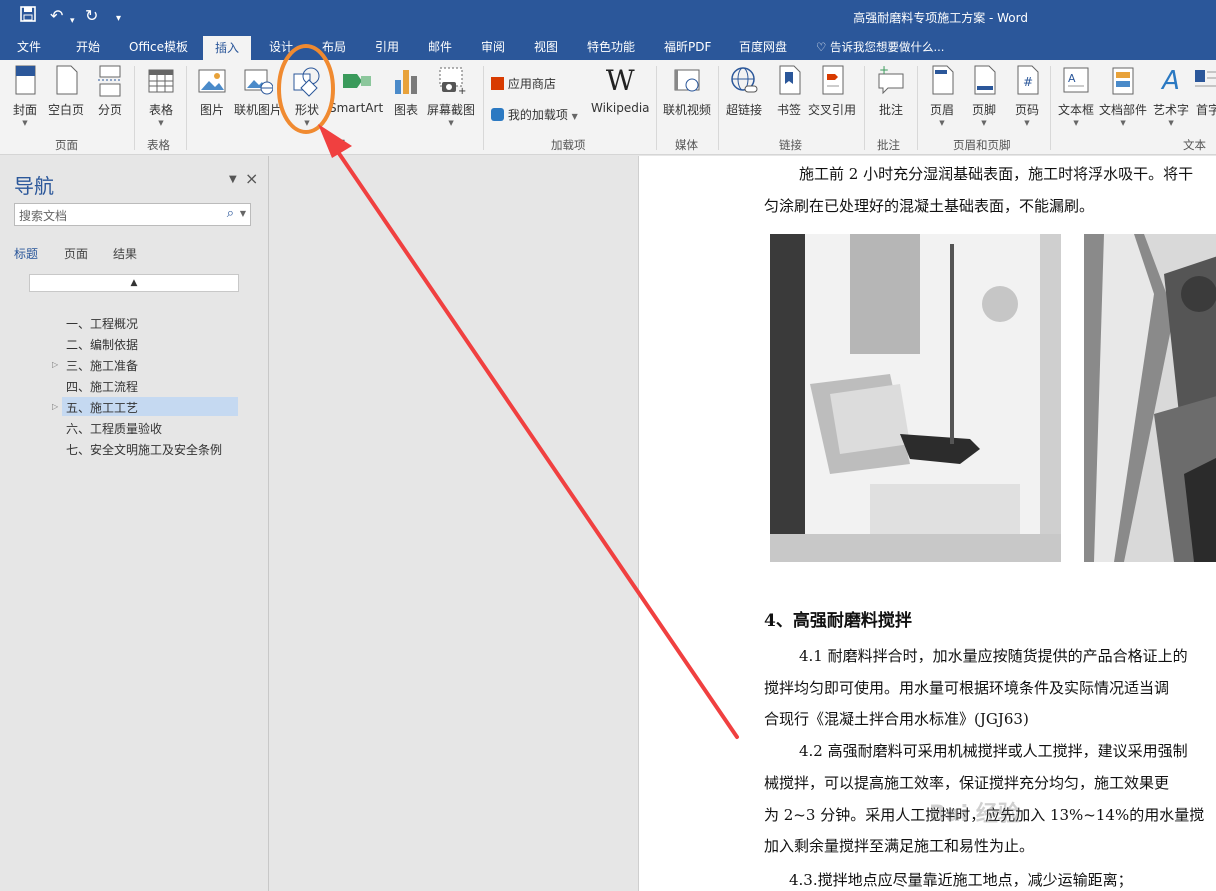  Describe the element at coordinates (144, 449) in the screenshot. I see `outline-item: 七、安全文明施工及安全条例` at that location.